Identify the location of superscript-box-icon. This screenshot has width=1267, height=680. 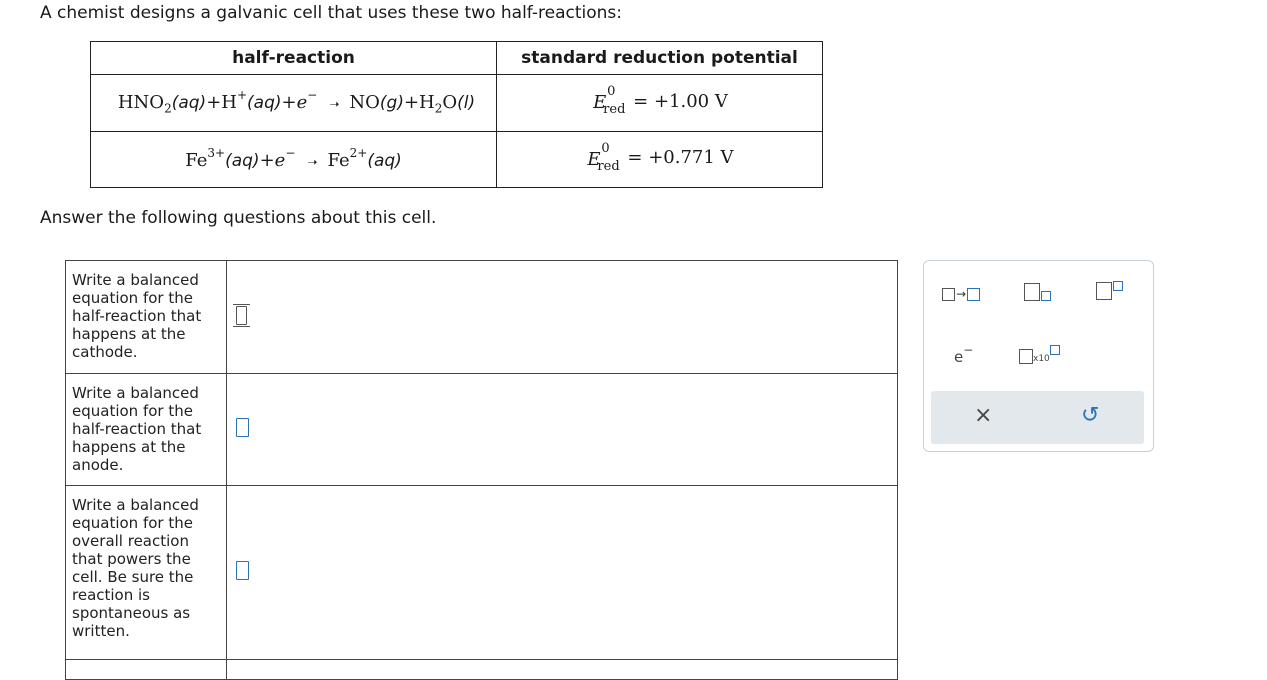
(1118, 286).